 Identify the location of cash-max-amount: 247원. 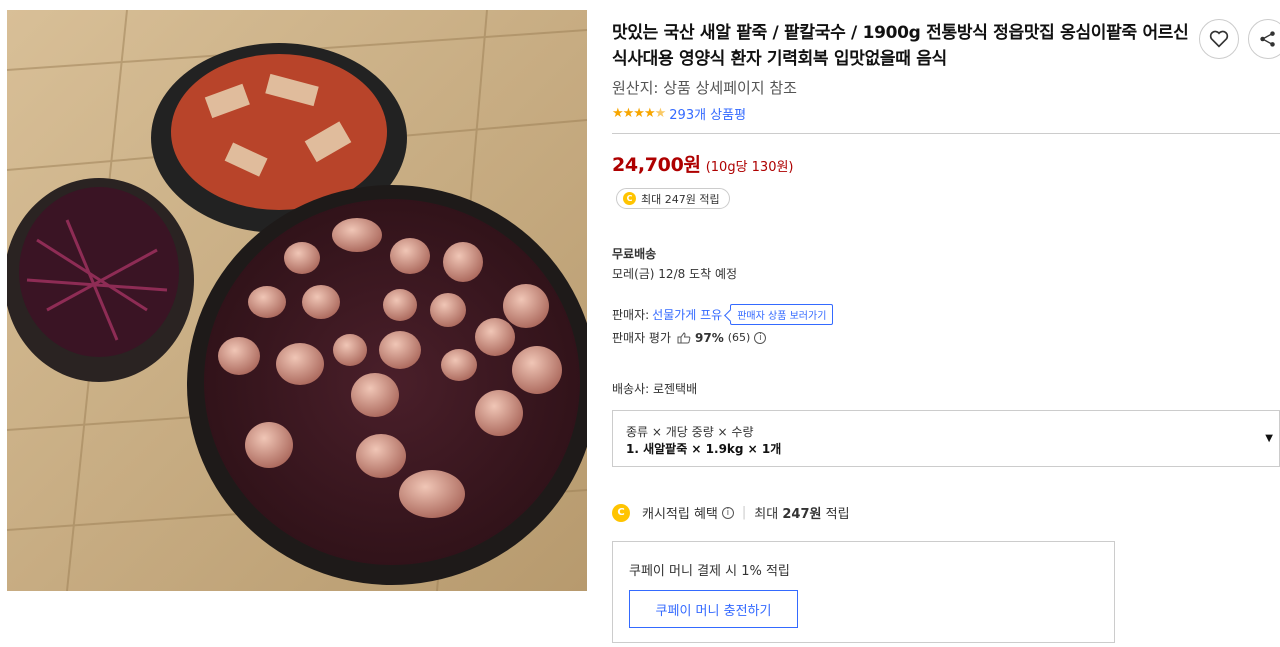
(802, 514).